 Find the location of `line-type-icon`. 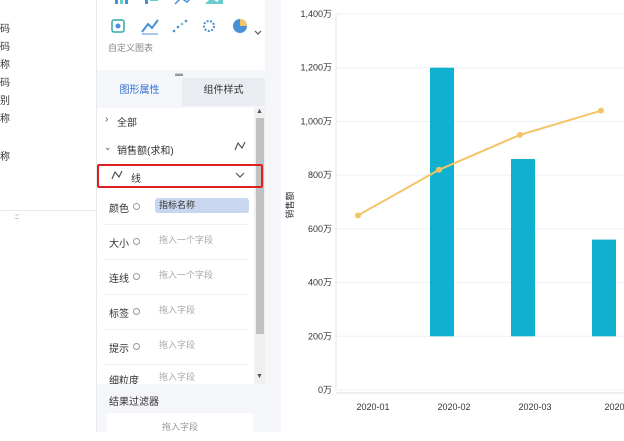

line-type-icon is located at coordinates (240, 146).